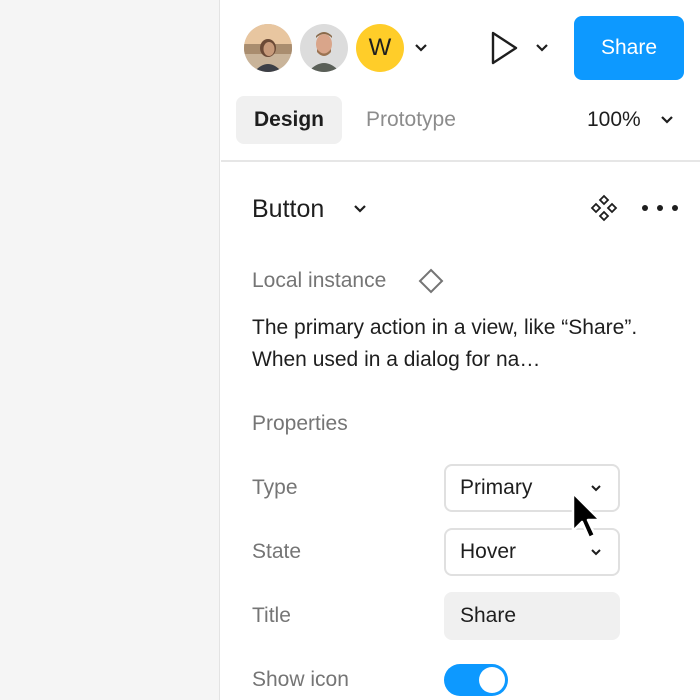 This screenshot has width=700, height=700. Describe the element at coordinates (496, 487) in the screenshot. I see `type-select-value: Primary` at that location.